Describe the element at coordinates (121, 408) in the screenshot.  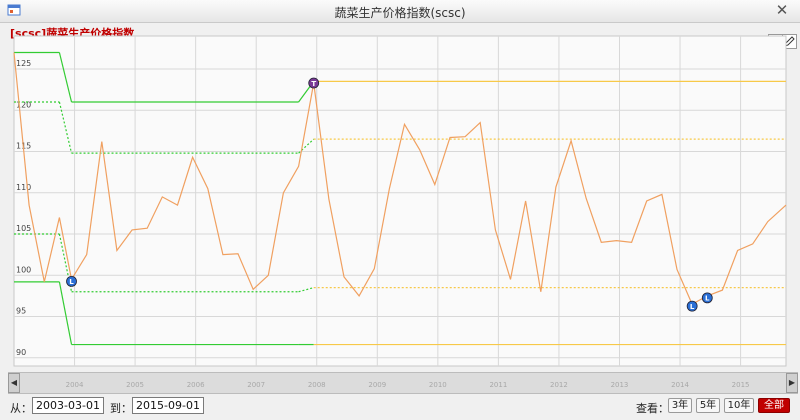
I see `to-label: 到：` at that location.